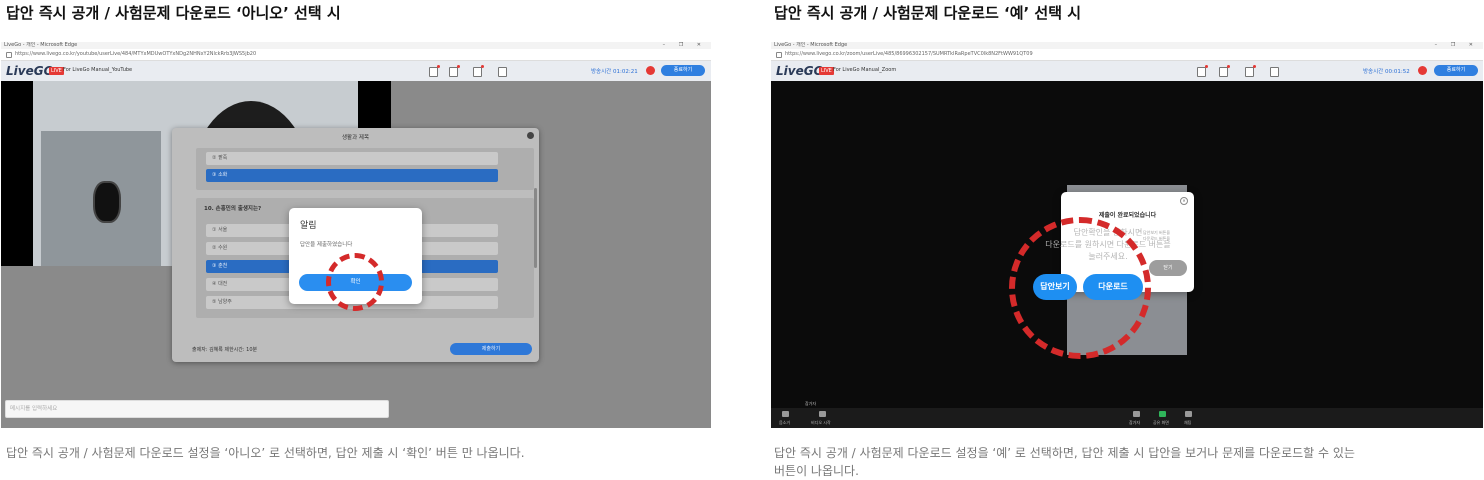 The image size is (1484, 480). What do you see at coordinates (233, 209) in the screenshot?
I see `question-title: 10. 손흥민의 출생지는?` at bounding box center [233, 209].